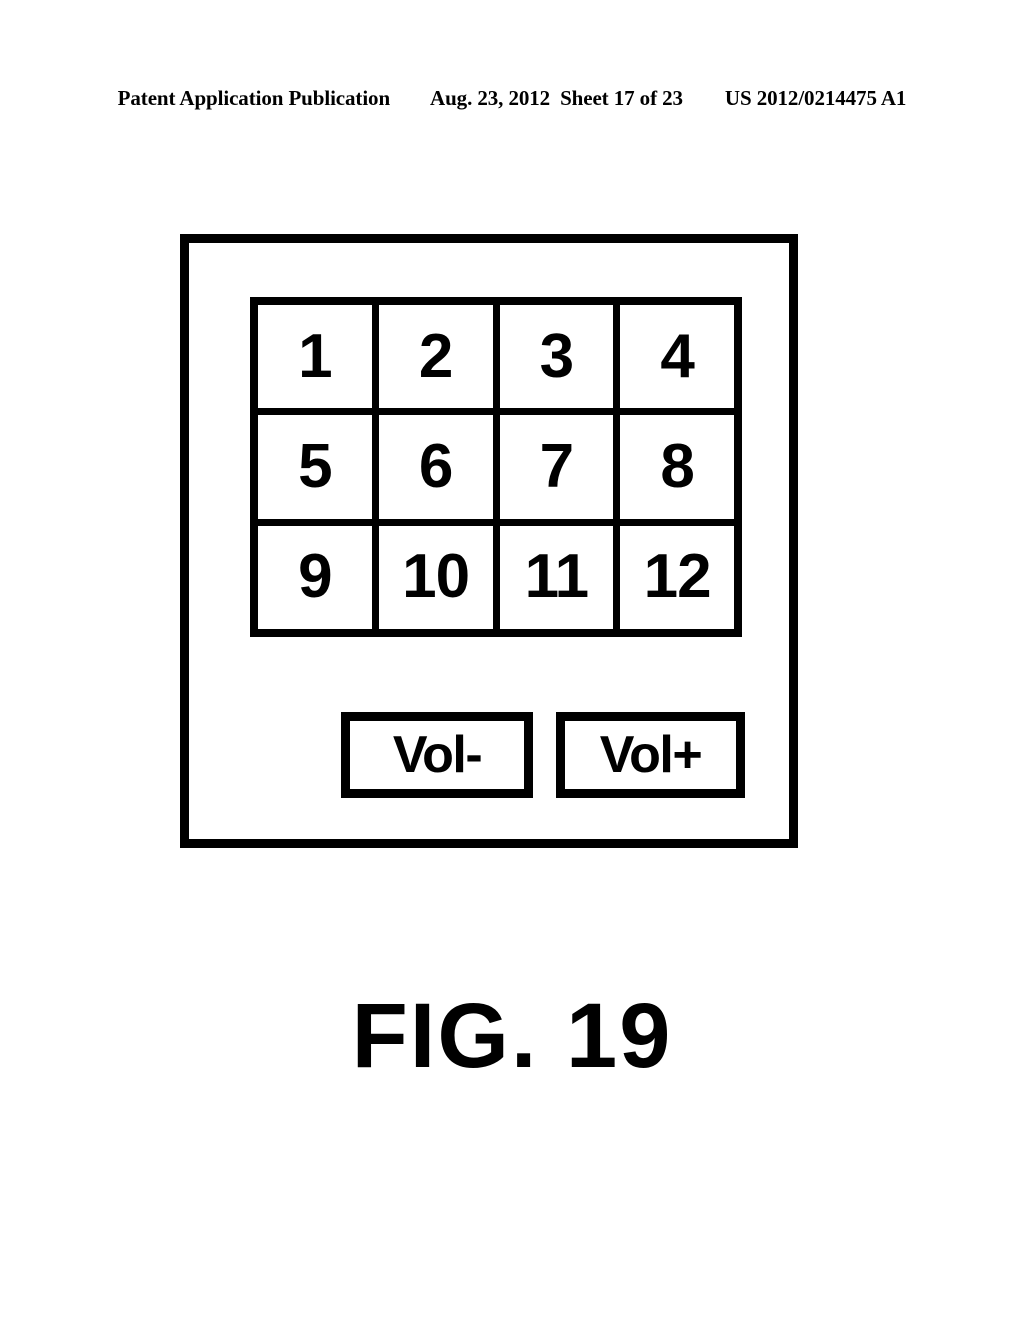 This screenshot has height=1320, width=1024. I want to click on keypad-key-7: 7, so click(556, 467).